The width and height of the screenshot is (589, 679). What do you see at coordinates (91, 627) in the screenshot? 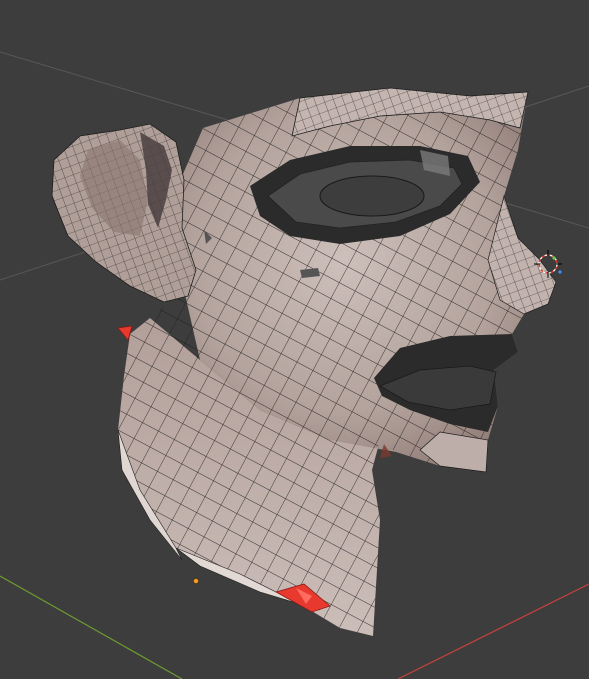
I see `y-axis-line` at bounding box center [91, 627].